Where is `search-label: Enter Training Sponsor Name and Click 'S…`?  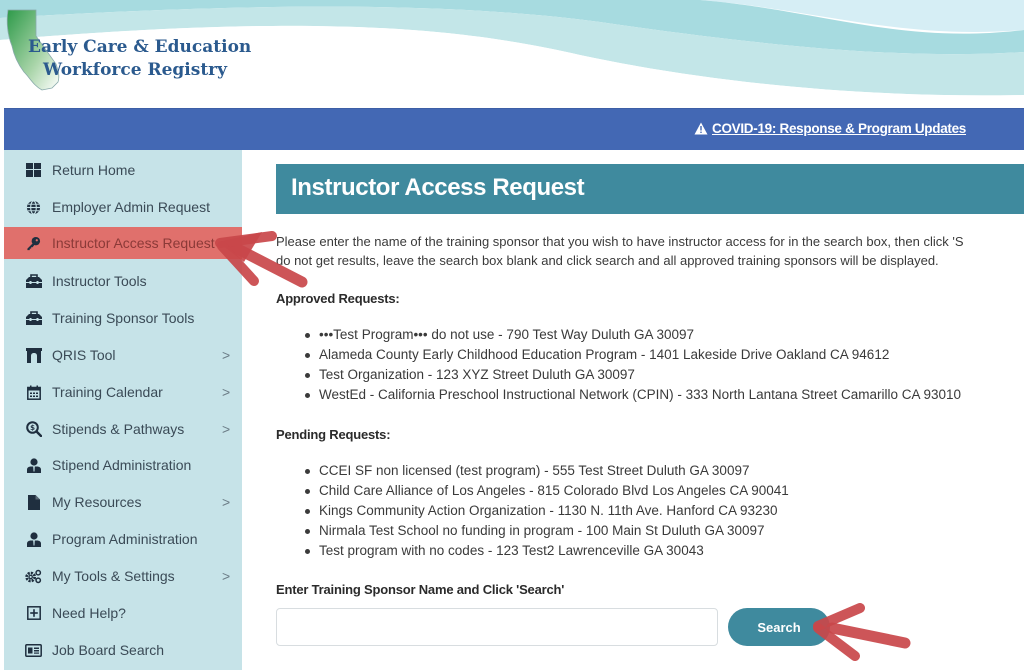 search-label: Enter Training Sponsor Name and Click 'S… is located at coordinates (420, 589).